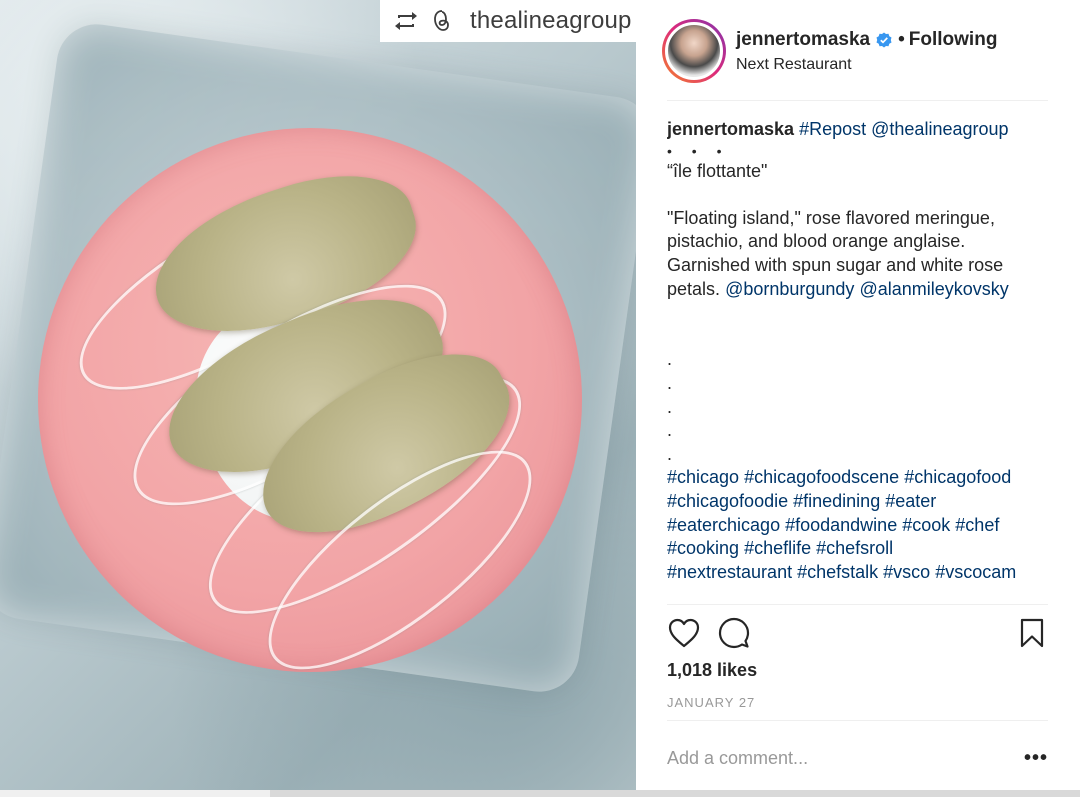 The image size is (1080, 797). What do you see at coordinates (703, 548) in the screenshot?
I see `hashtag-link: #cooking` at bounding box center [703, 548].